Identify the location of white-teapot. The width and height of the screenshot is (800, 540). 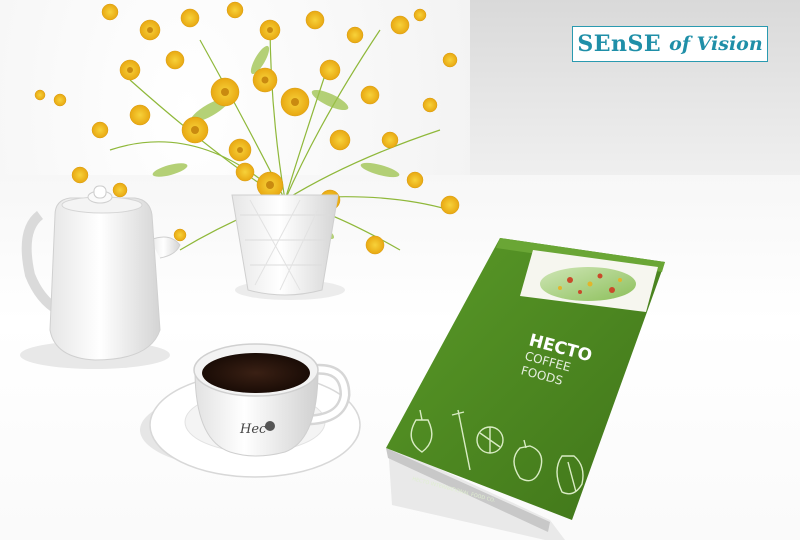
(101, 273).